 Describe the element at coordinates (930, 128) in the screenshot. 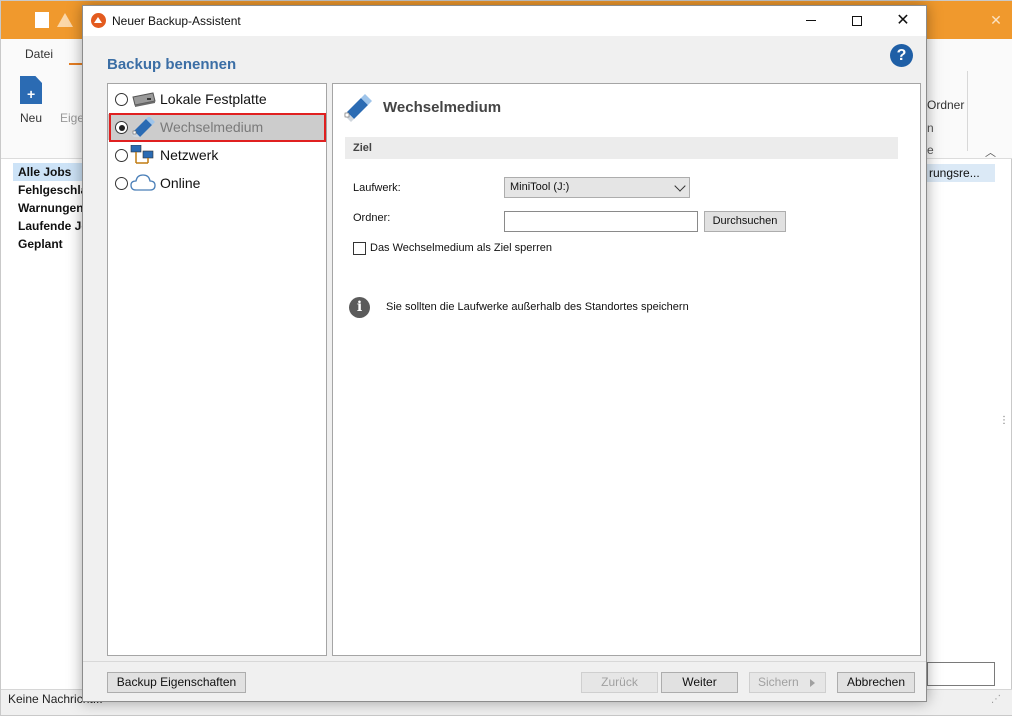

I see `ribbon-label-fragment: n` at that location.